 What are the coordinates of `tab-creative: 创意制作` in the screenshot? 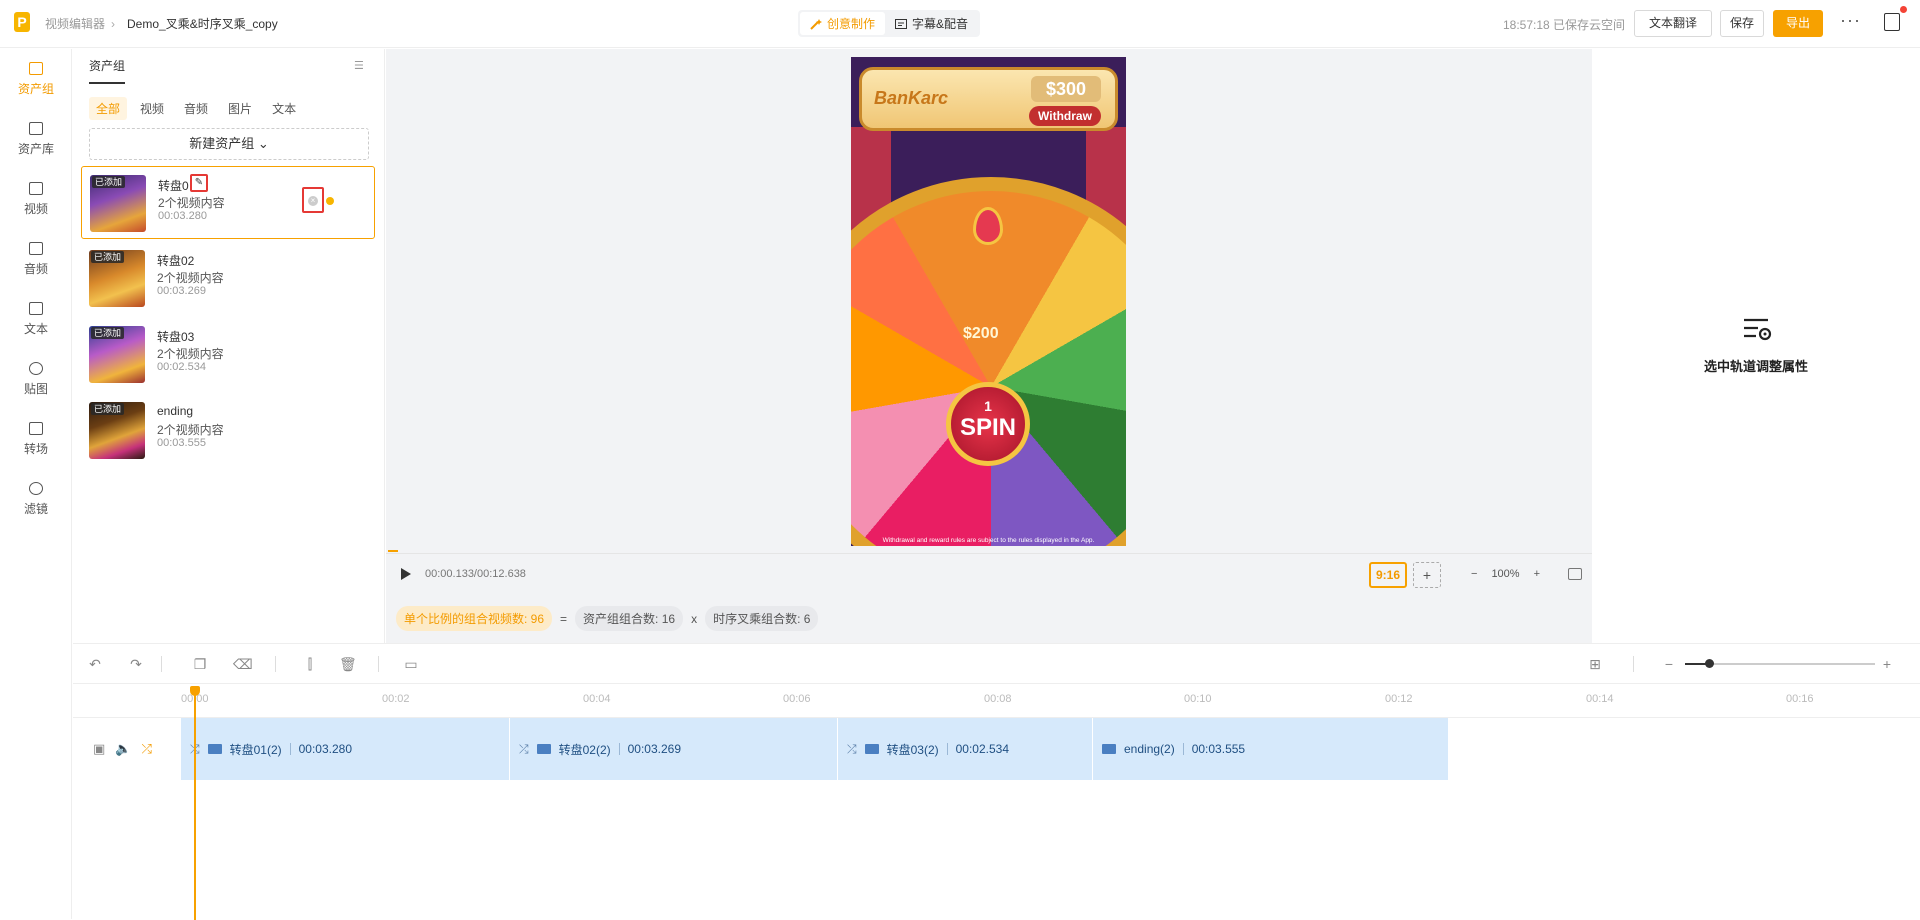 It's located at (843, 23).